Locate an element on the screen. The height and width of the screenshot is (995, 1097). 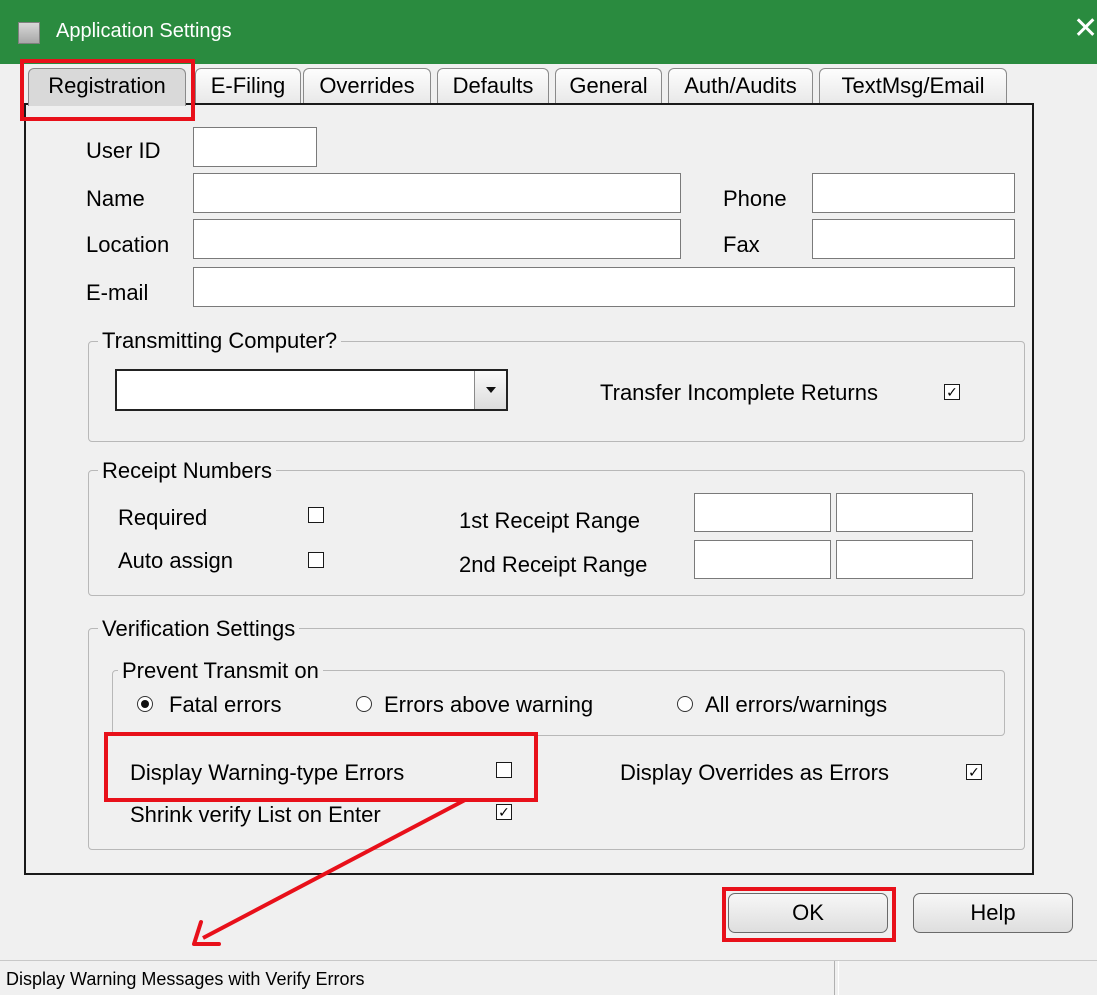
radio-fatal-errors is located at coordinates (145, 704).